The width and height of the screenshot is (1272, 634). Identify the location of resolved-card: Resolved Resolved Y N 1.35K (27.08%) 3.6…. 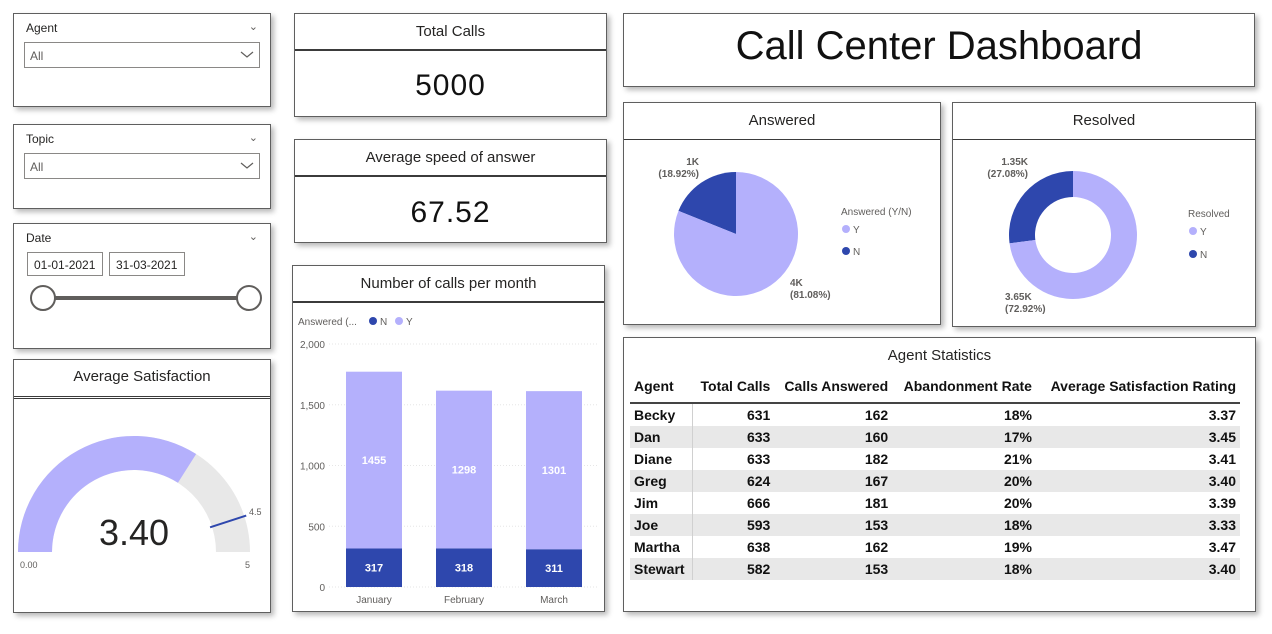
(1104, 214).